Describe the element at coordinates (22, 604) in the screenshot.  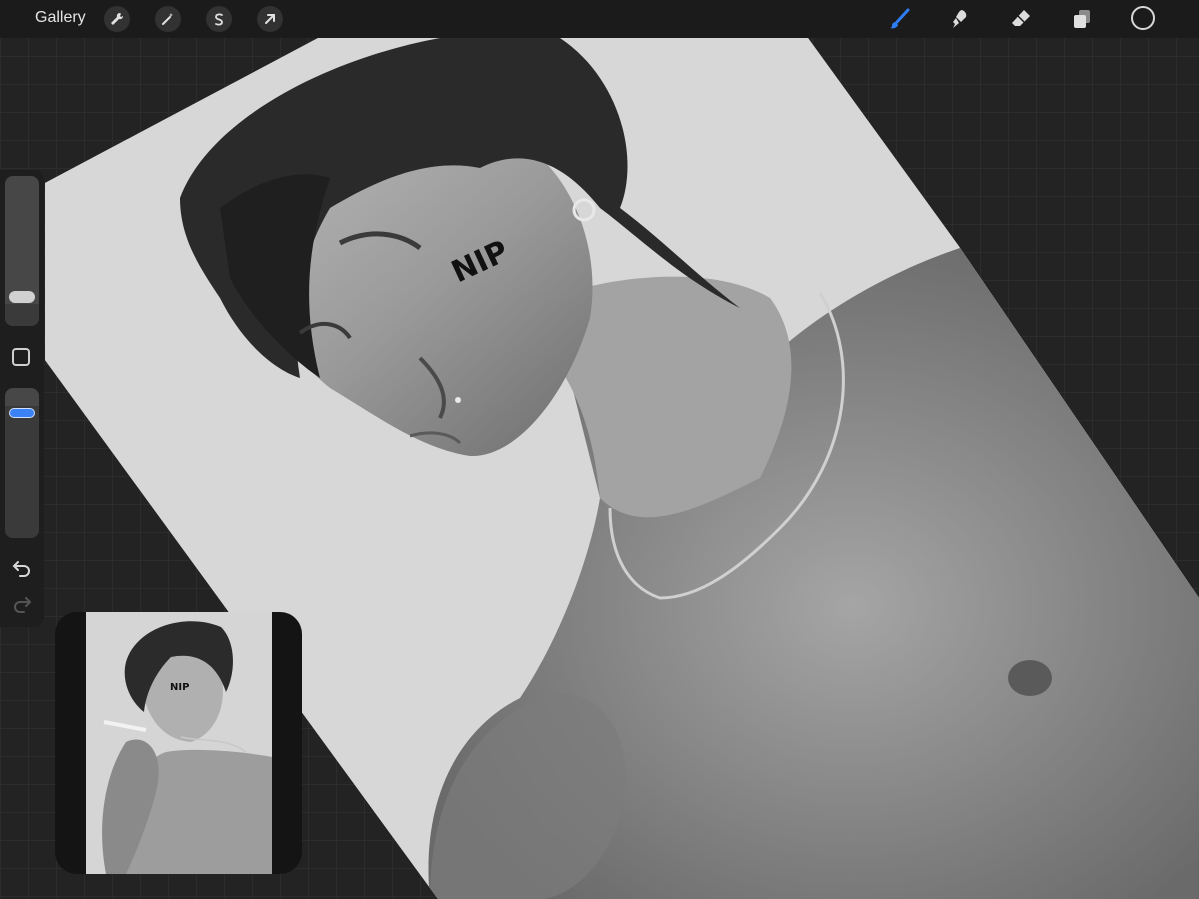
I see `redo-icon` at that location.